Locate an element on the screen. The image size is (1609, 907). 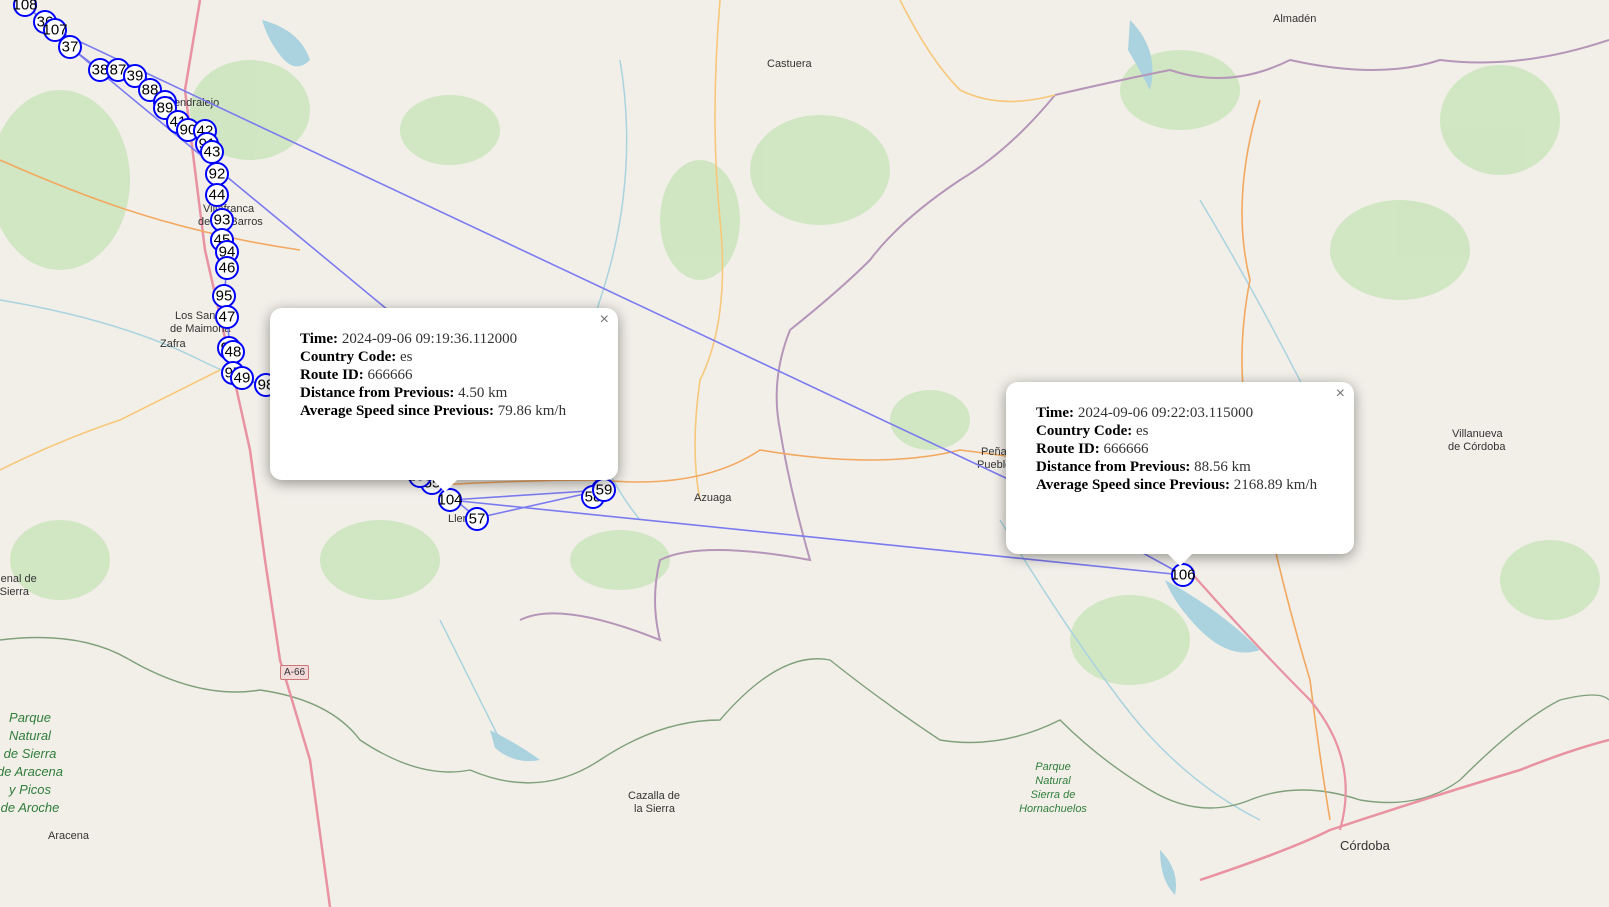
marker-label: 47 is located at coordinates (227, 317).